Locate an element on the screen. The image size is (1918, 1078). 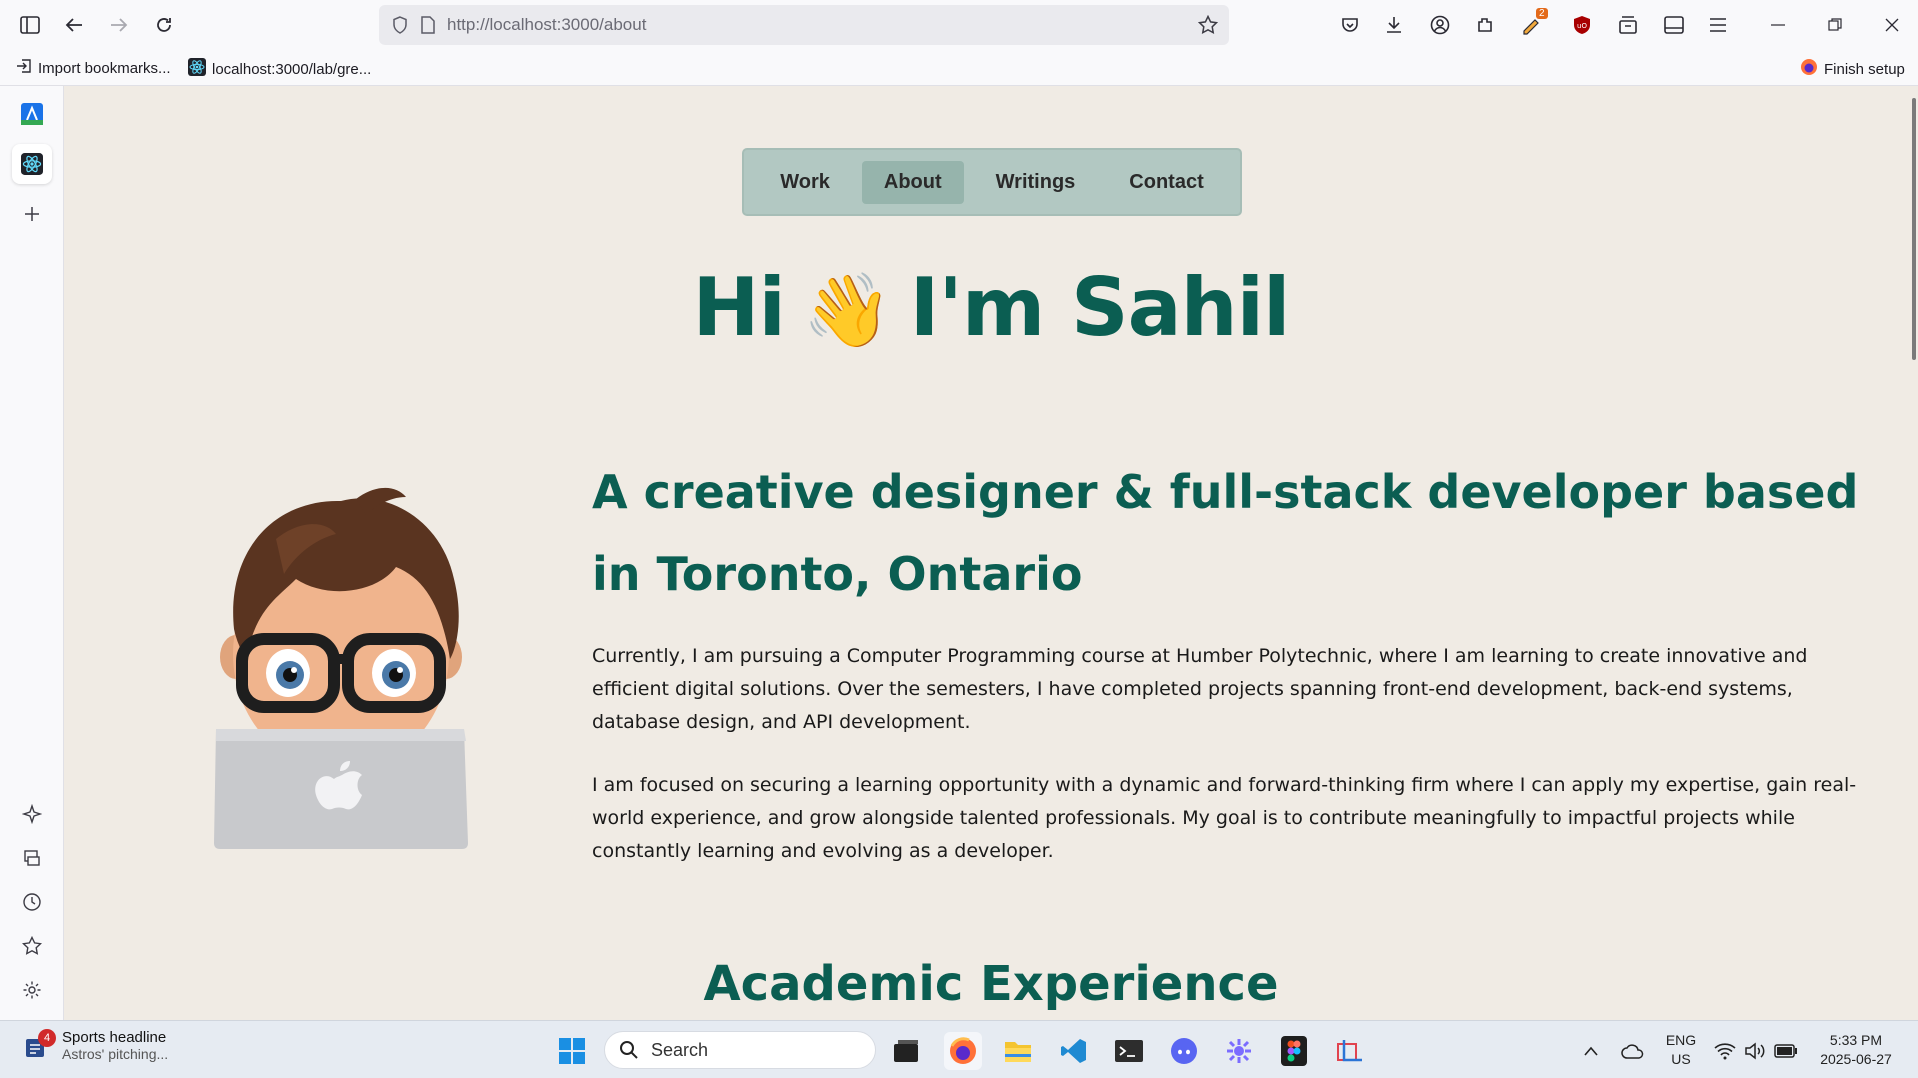
file-explorer-icon is located at coordinates (1018, 1051).